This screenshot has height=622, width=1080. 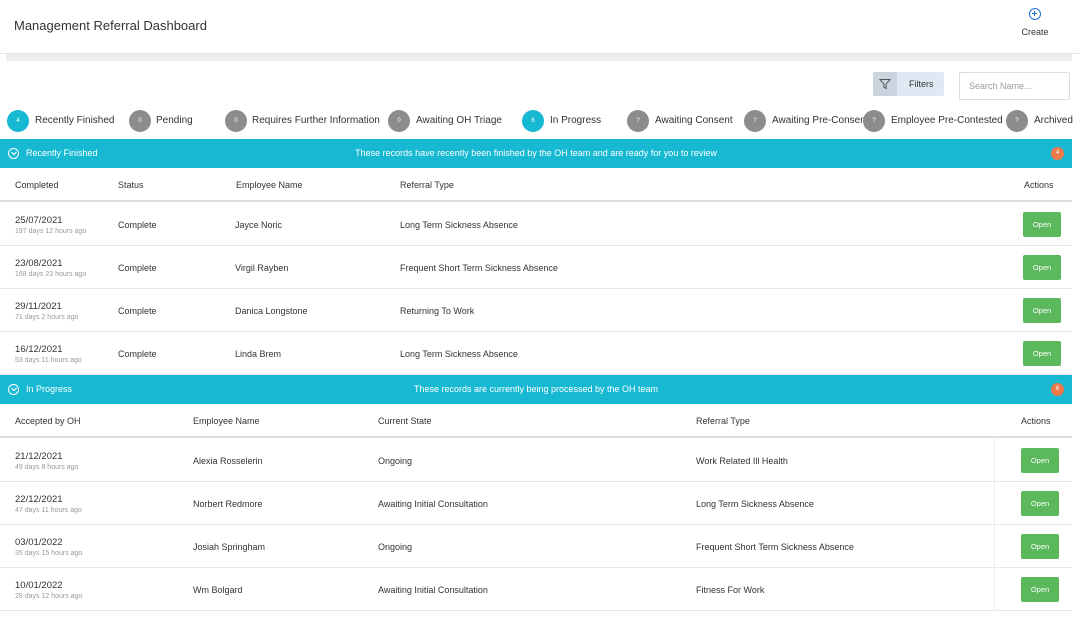 What do you see at coordinates (576, 120) in the screenshot?
I see `tab-label: In Progress` at bounding box center [576, 120].